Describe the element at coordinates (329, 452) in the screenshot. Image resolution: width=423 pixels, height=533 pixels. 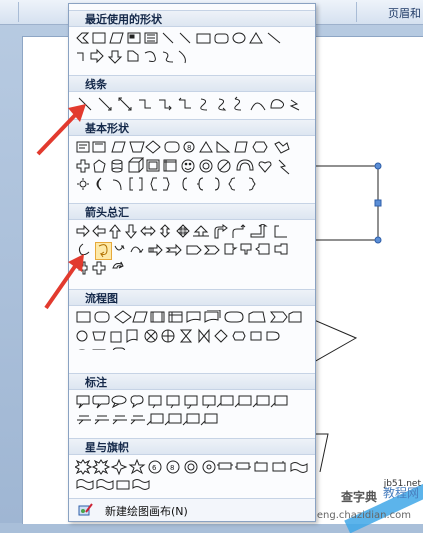
I see `line-shape` at that location.